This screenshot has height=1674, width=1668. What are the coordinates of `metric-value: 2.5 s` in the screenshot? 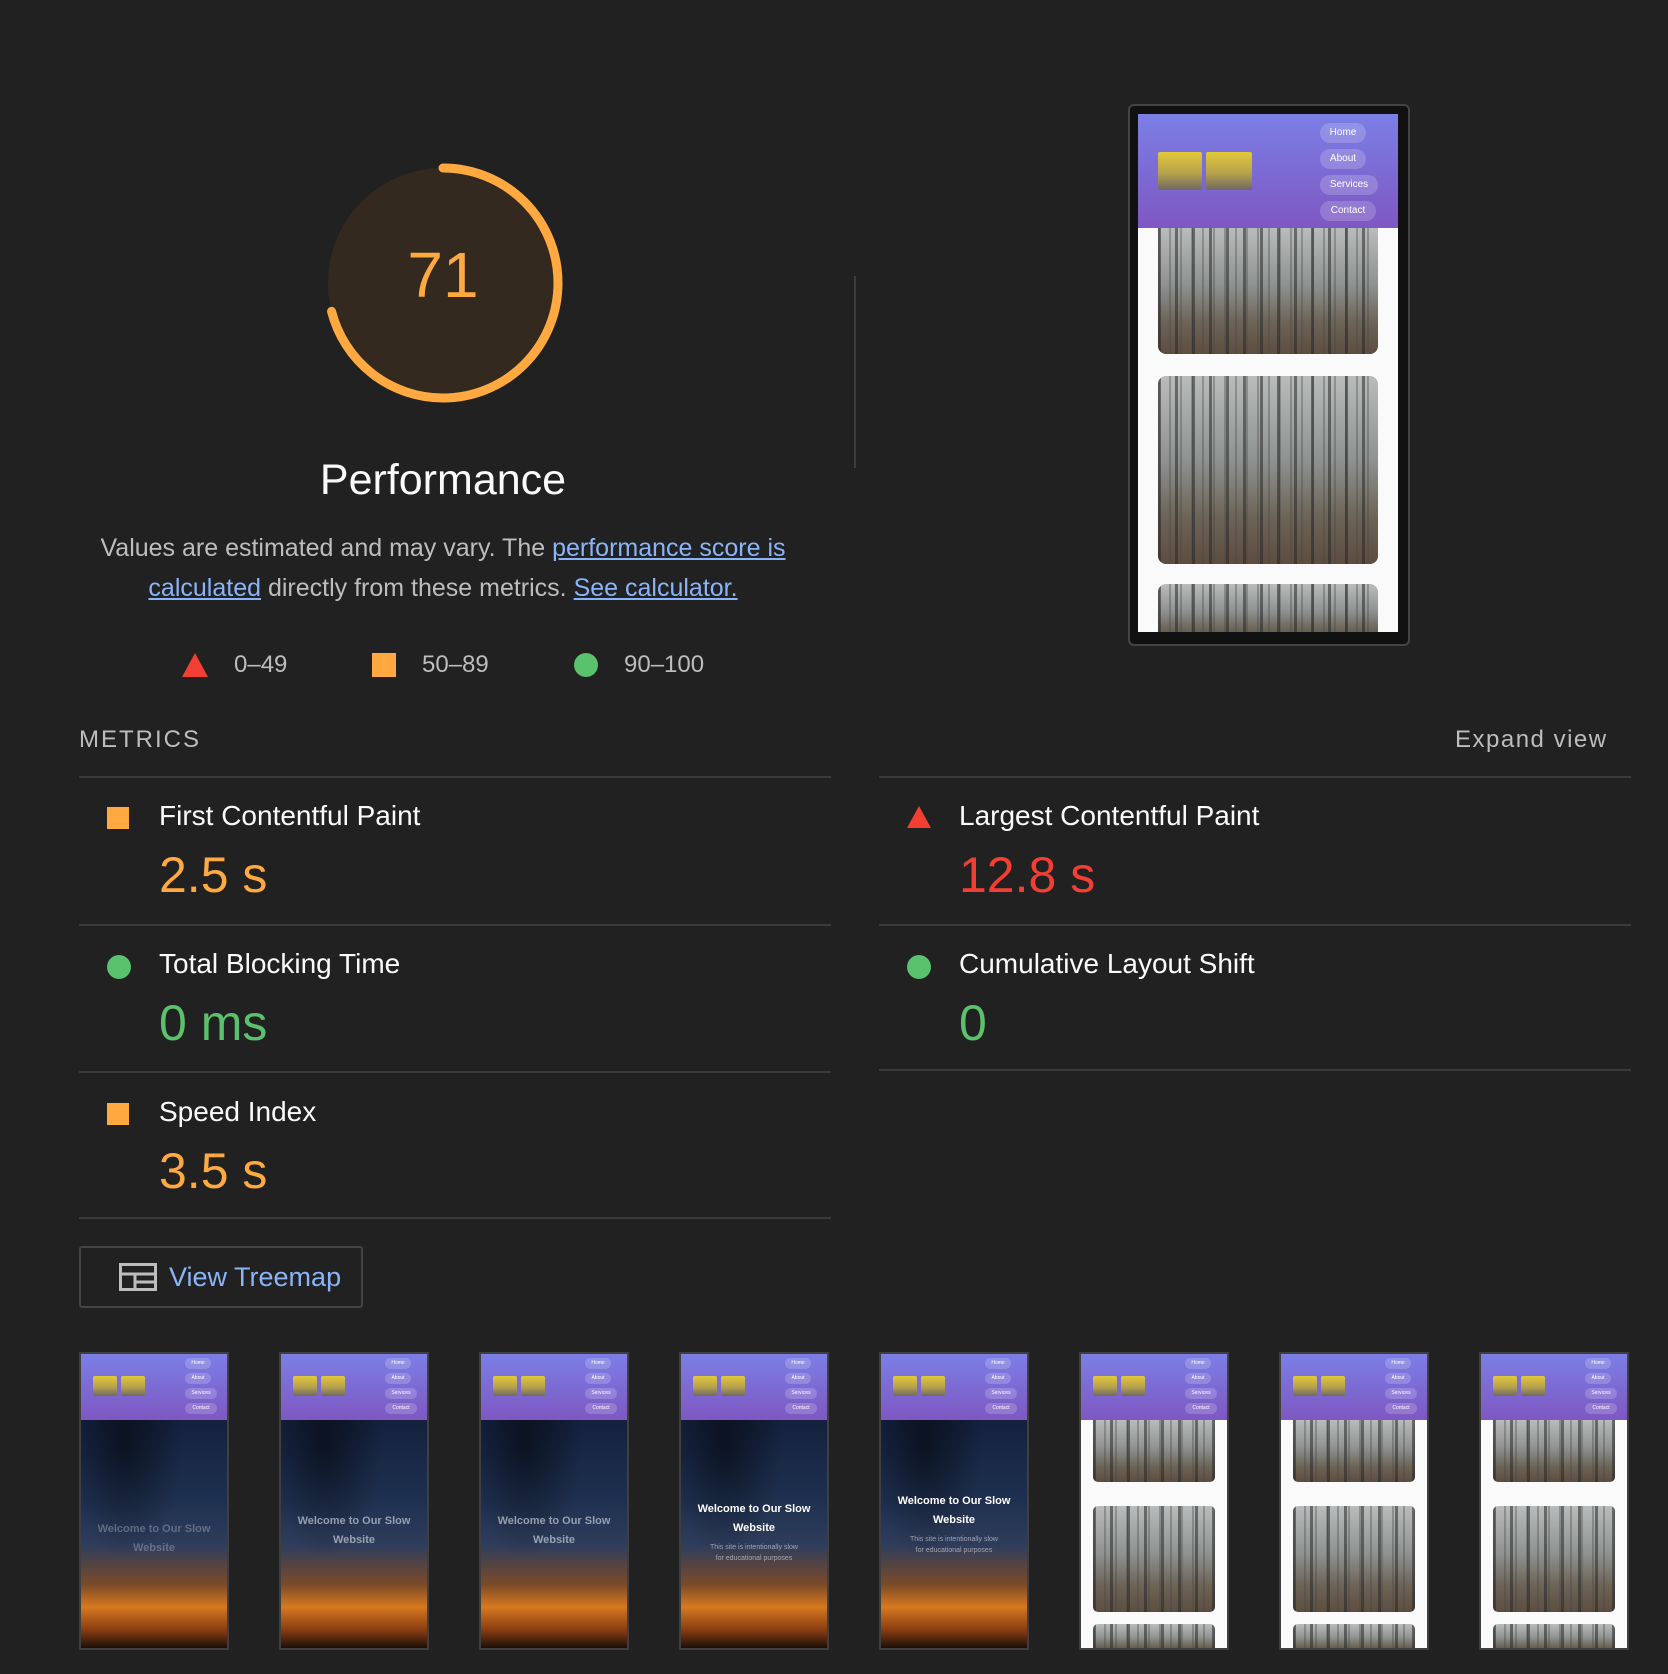 It's located at (213, 875).